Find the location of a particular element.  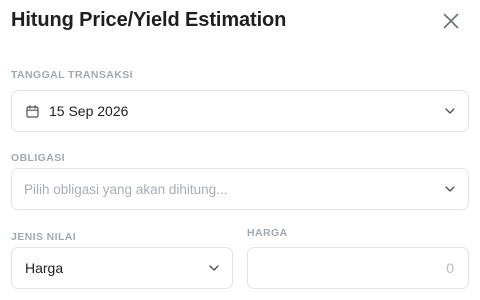

dialog-title: Hitung Price/Yield Estimation is located at coordinates (149, 20).